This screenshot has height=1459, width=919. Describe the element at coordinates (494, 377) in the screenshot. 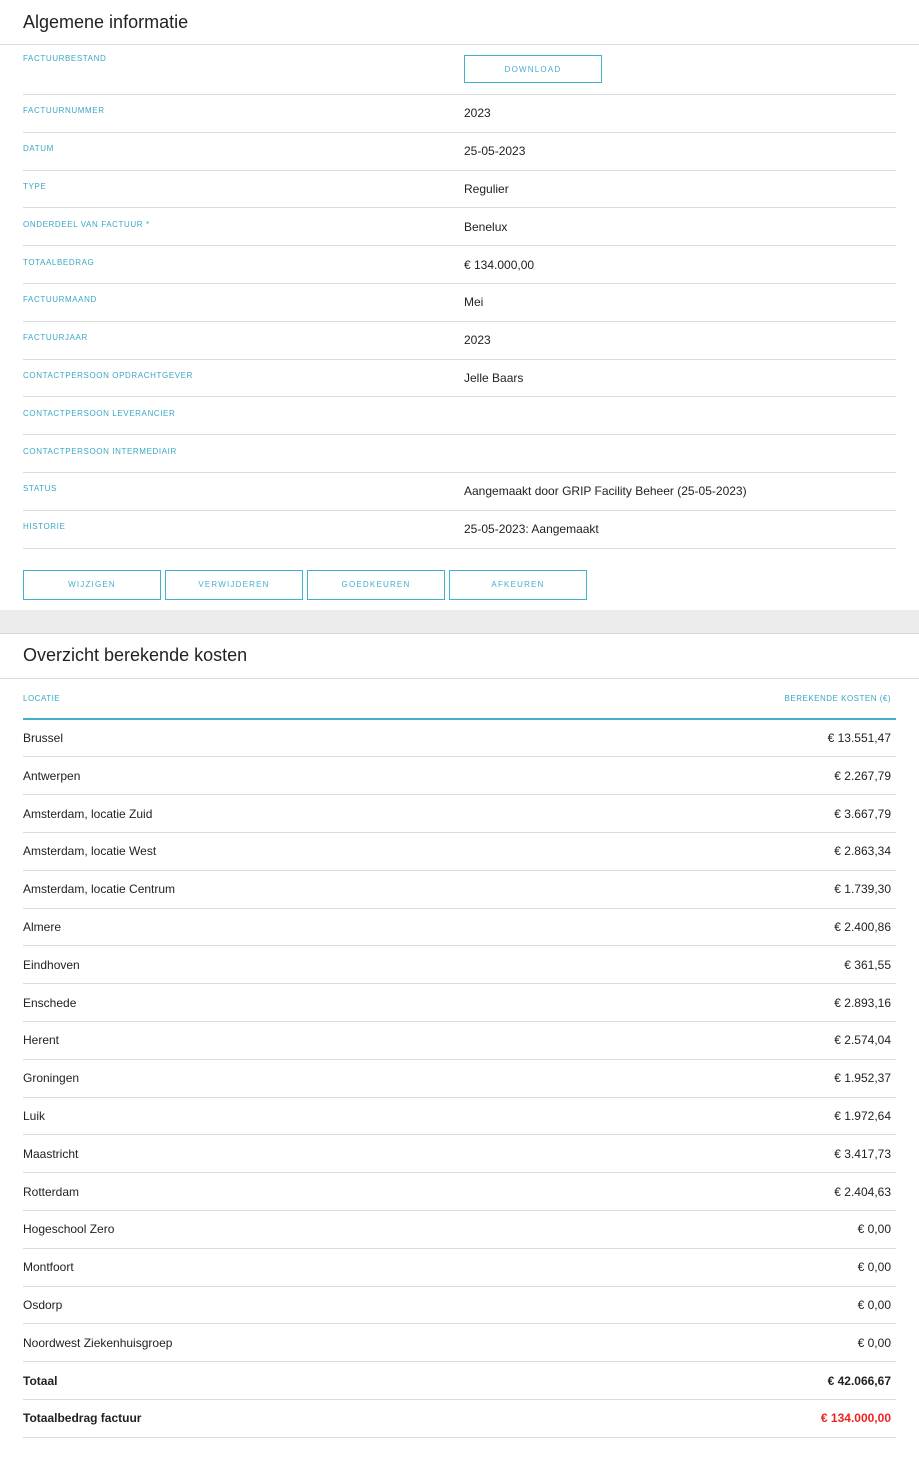

I see `info-value: Jelle Baars` at that location.